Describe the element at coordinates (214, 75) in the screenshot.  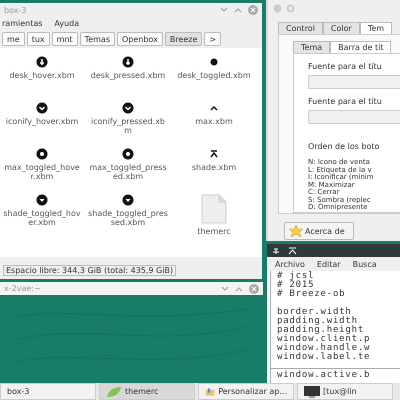
I see `file-name: desk_toggled.xbm` at that location.